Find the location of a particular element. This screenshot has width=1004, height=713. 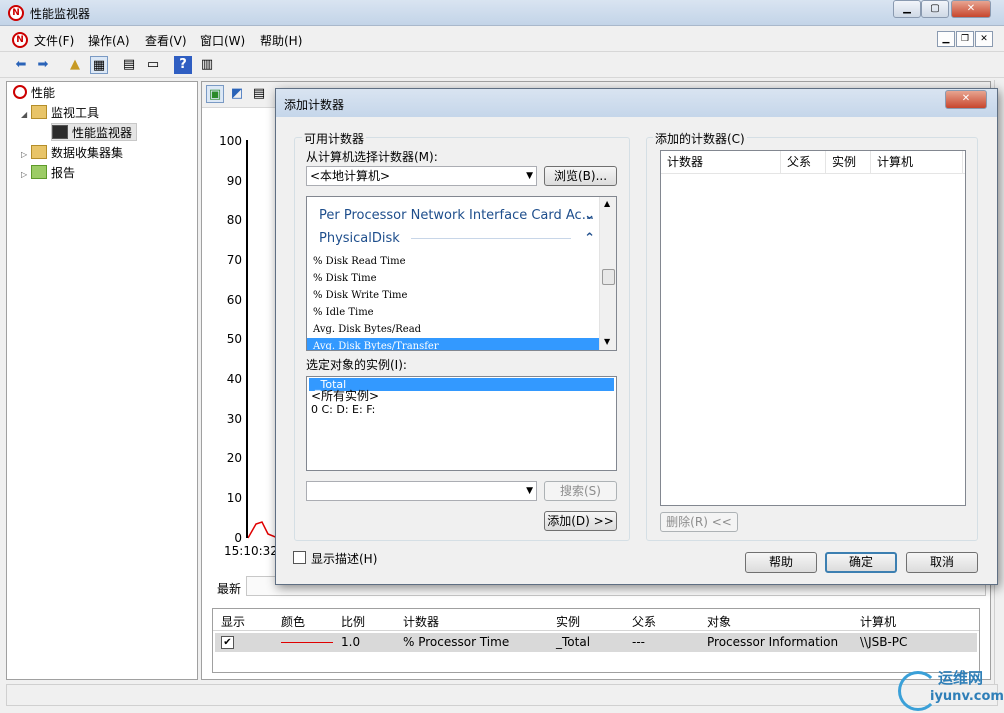

available-counters-label: 可用计数器 is located at coordinates (334, 138).